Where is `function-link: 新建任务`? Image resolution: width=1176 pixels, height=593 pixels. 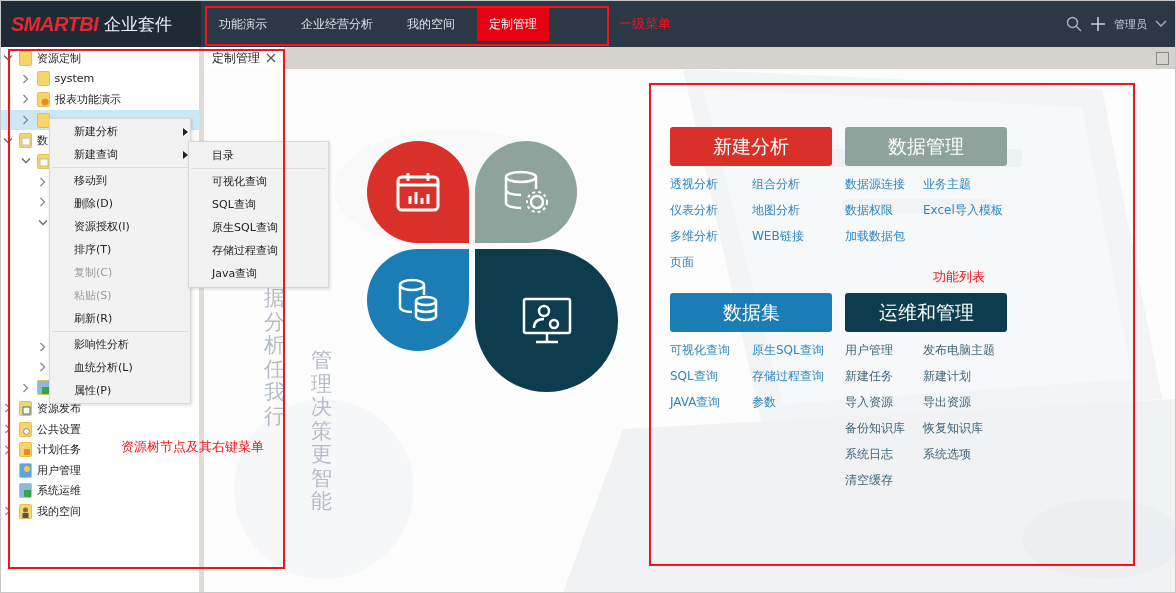
function-link: 新建任务 is located at coordinates (884, 376).